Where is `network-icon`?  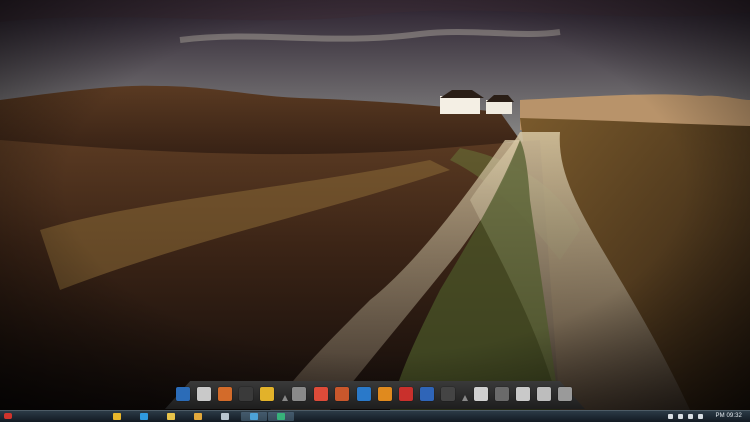 network-icon is located at coordinates (481, 394).